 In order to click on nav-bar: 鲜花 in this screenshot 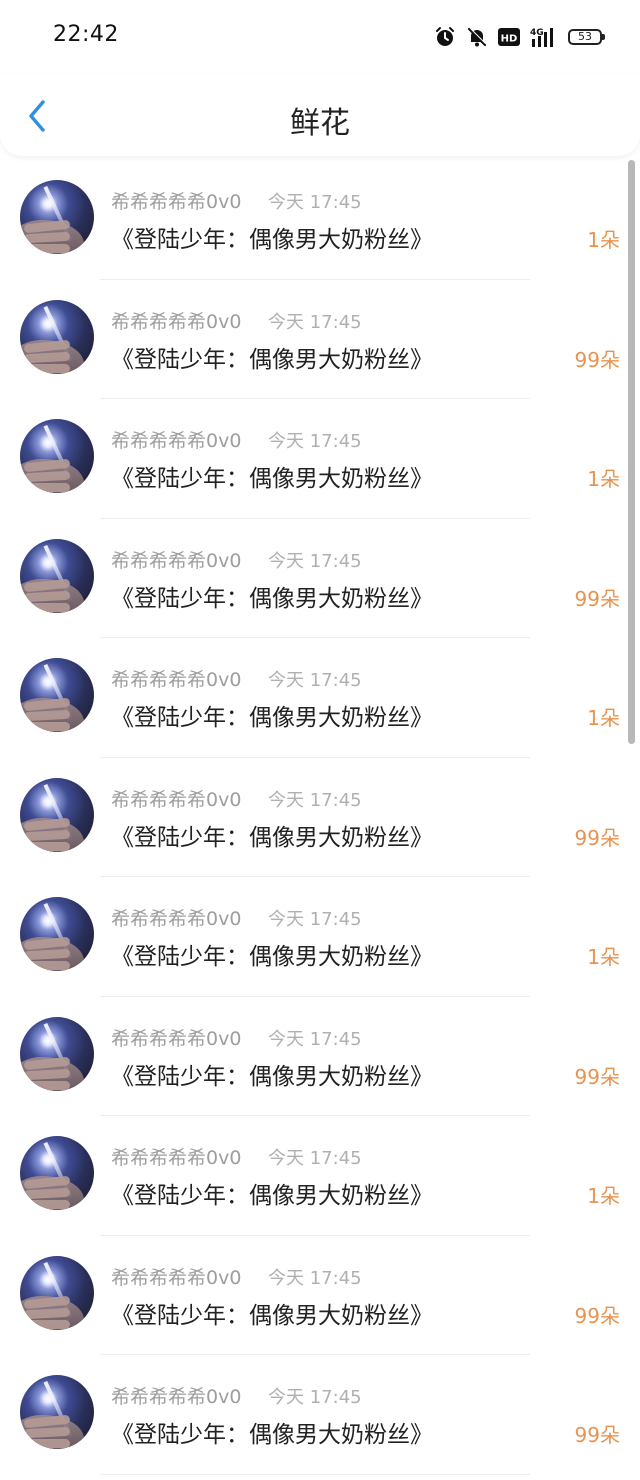, I will do `click(320, 115)`.